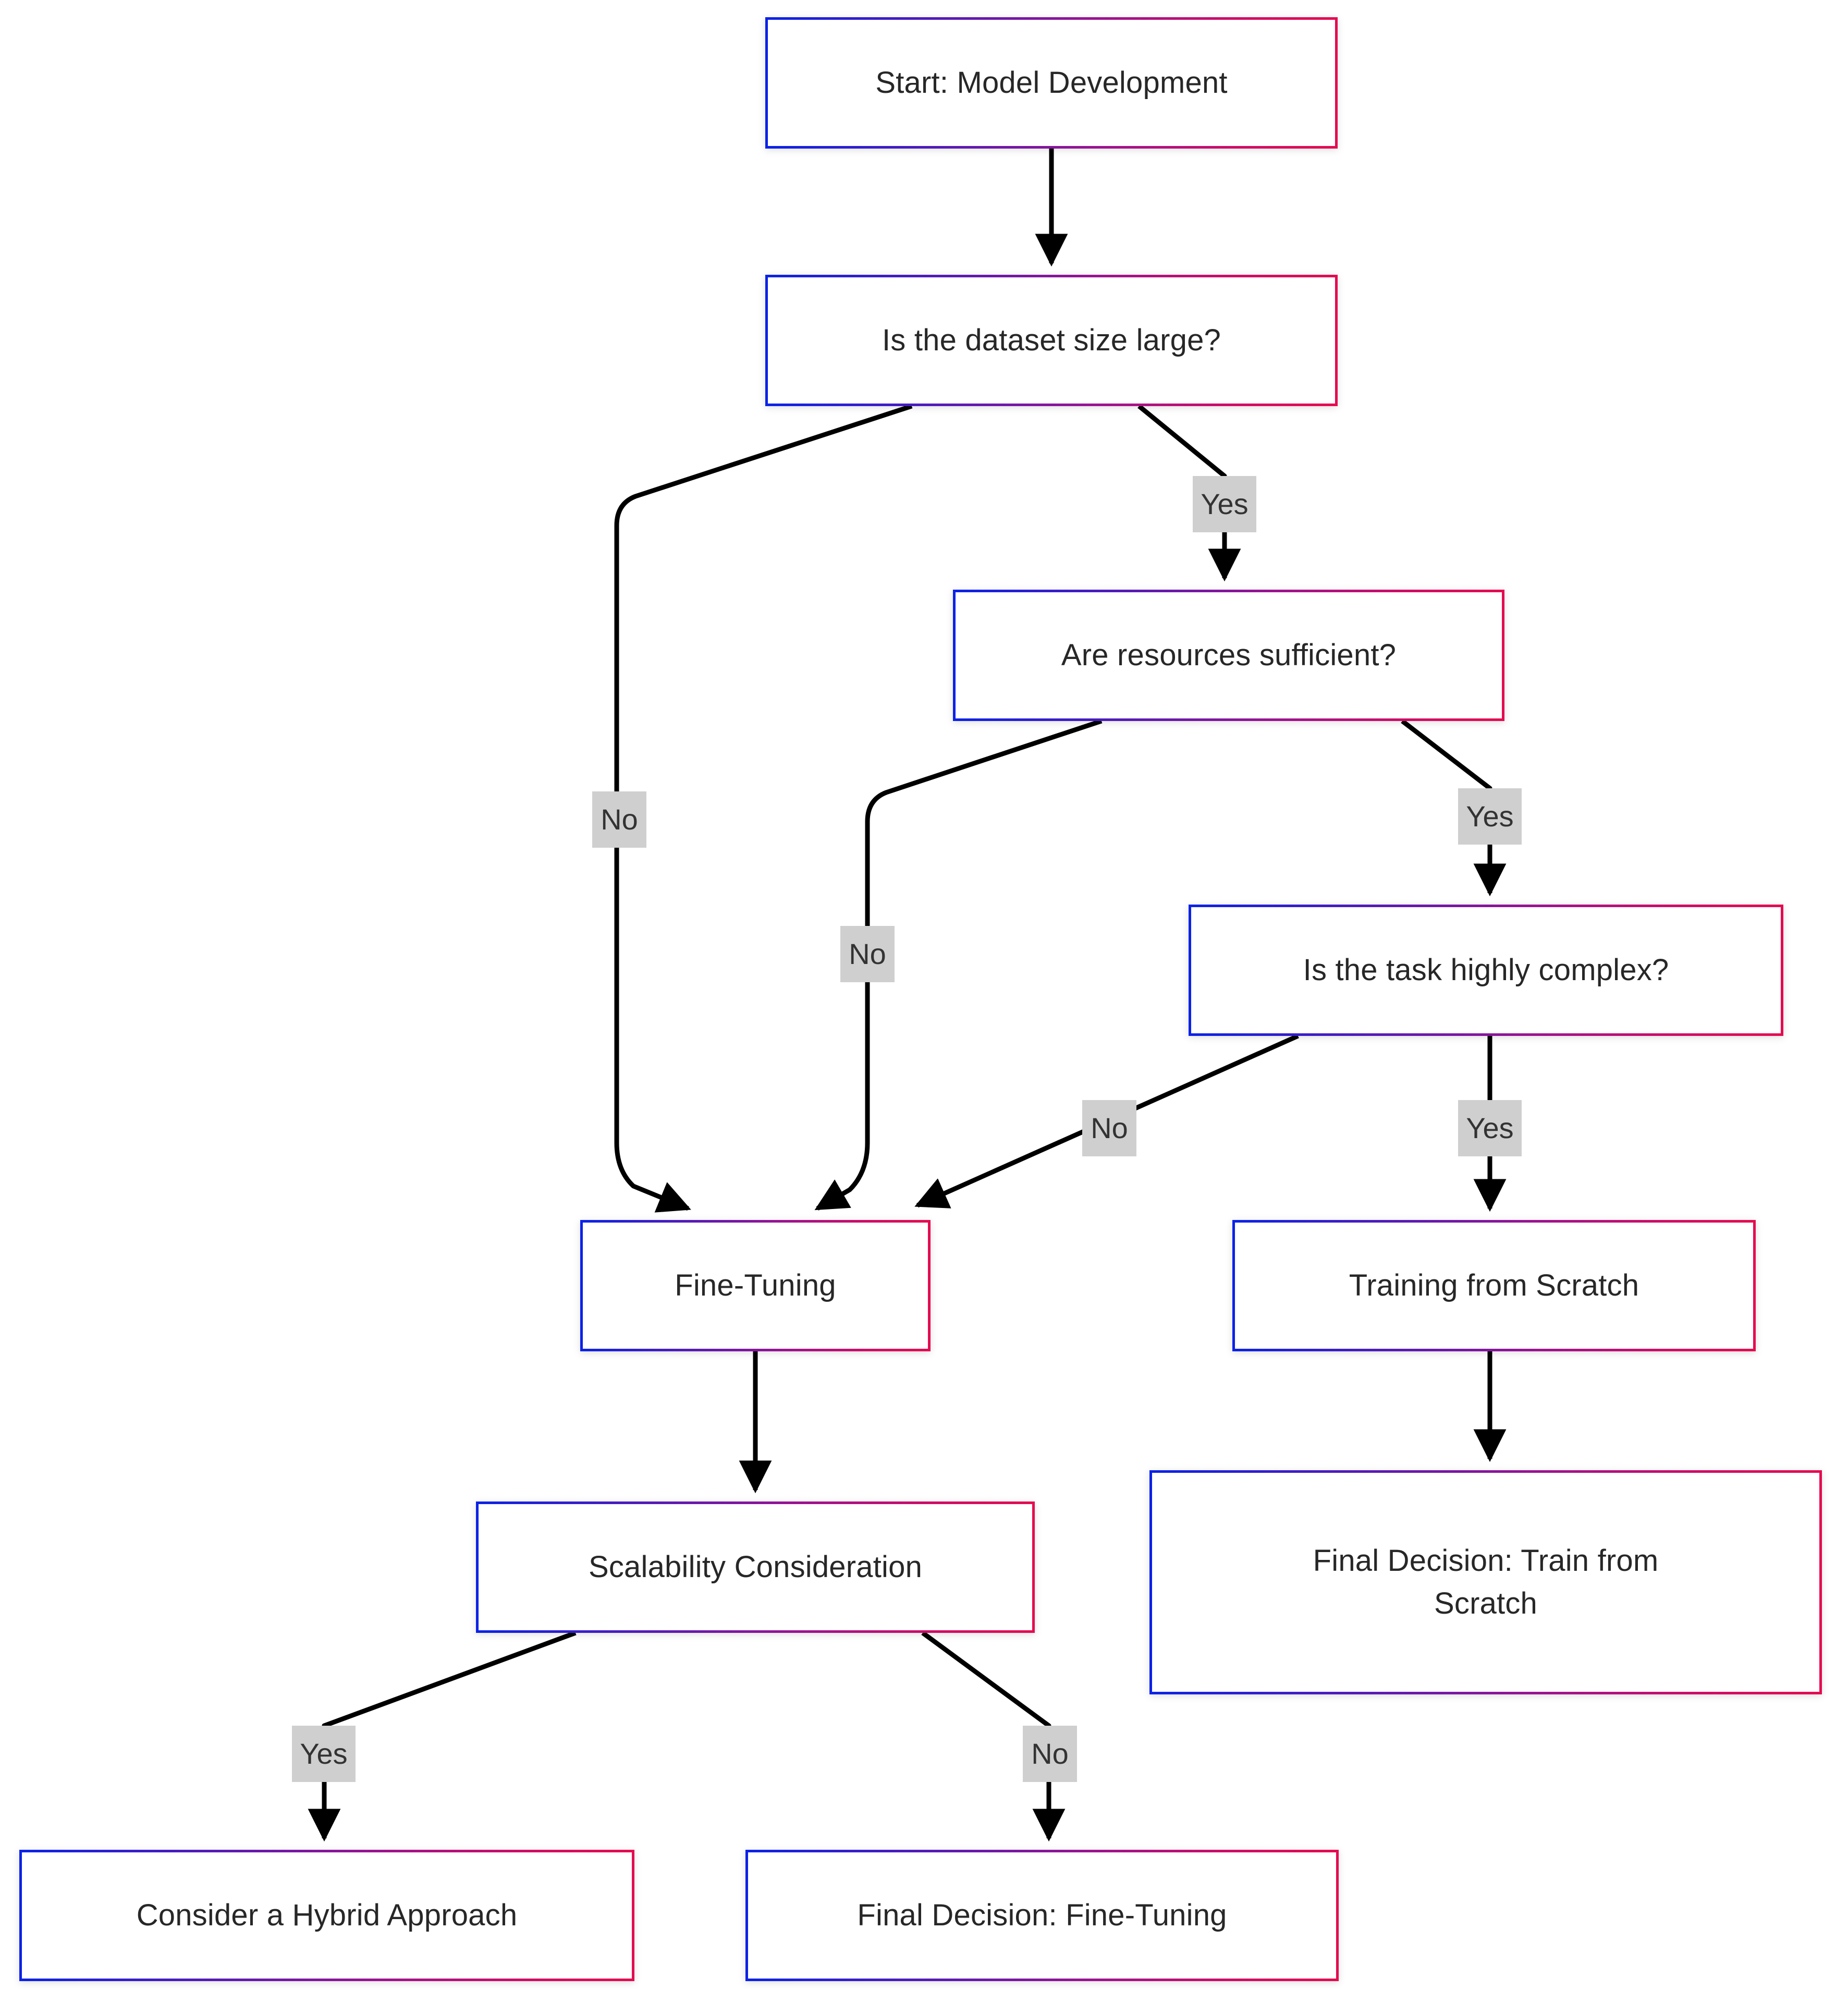  I want to click on node-is-dataset-size-large-label: Is the dataset size large?, so click(1051, 340).